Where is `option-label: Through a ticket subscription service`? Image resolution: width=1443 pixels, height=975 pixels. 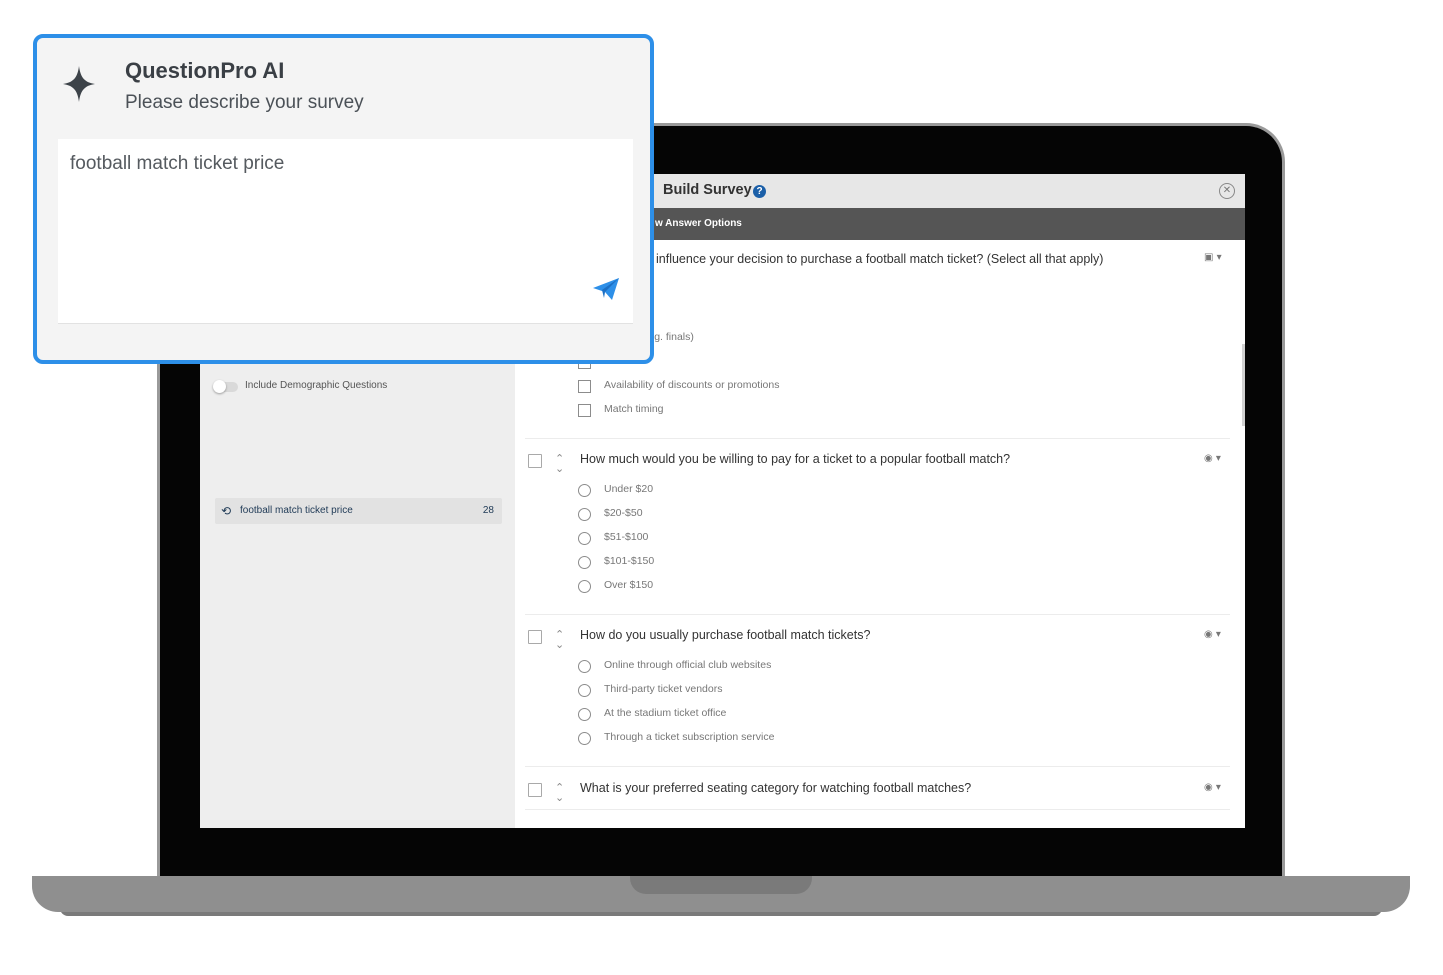 option-label: Through a ticket subscription service is located at coordinates (689, 737).